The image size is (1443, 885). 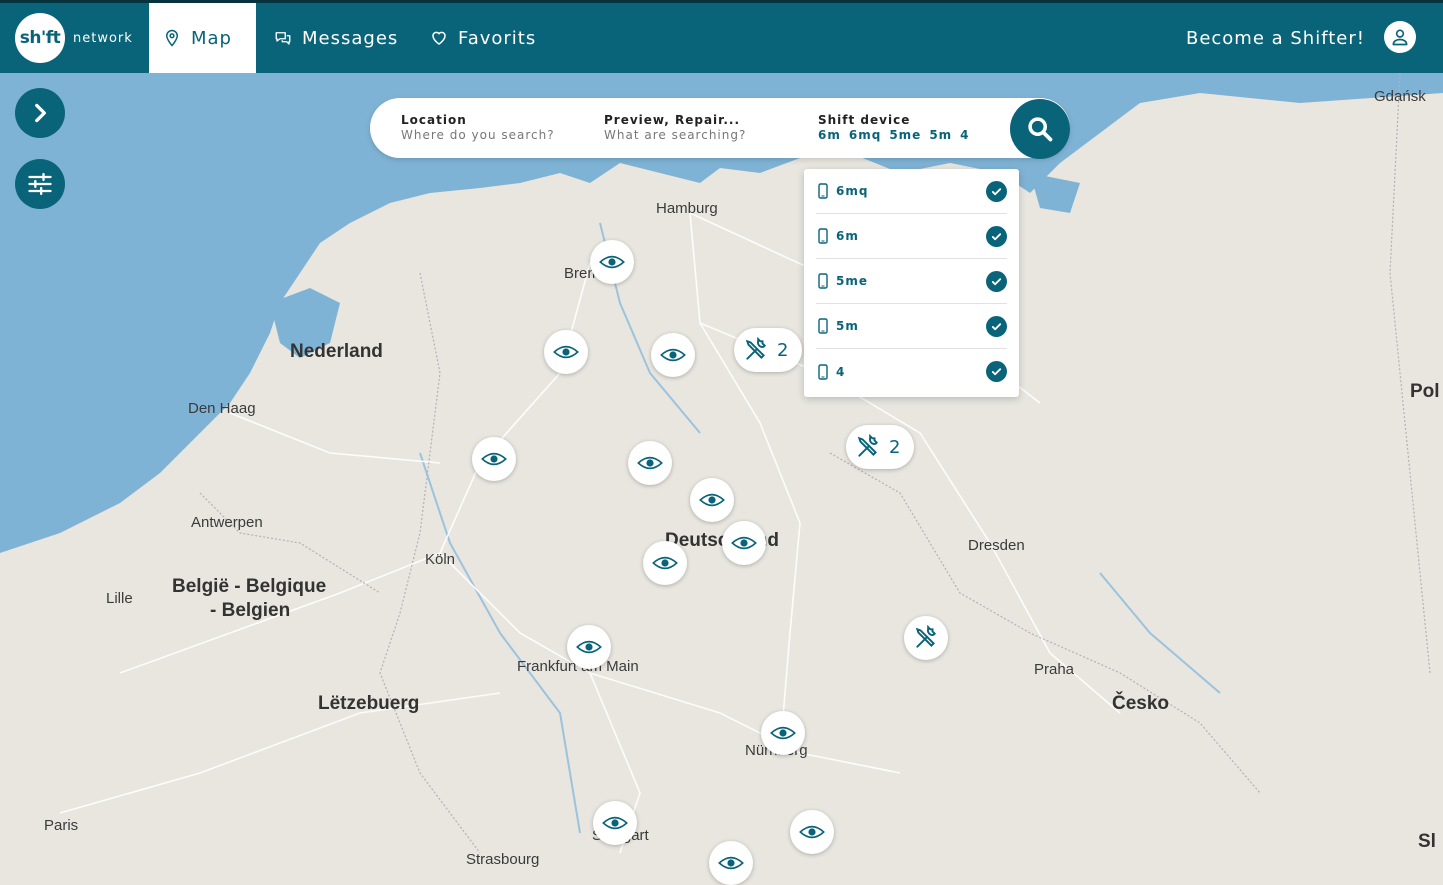 I want to click on device-option-label: 6mq, so click(x=852, y=191).